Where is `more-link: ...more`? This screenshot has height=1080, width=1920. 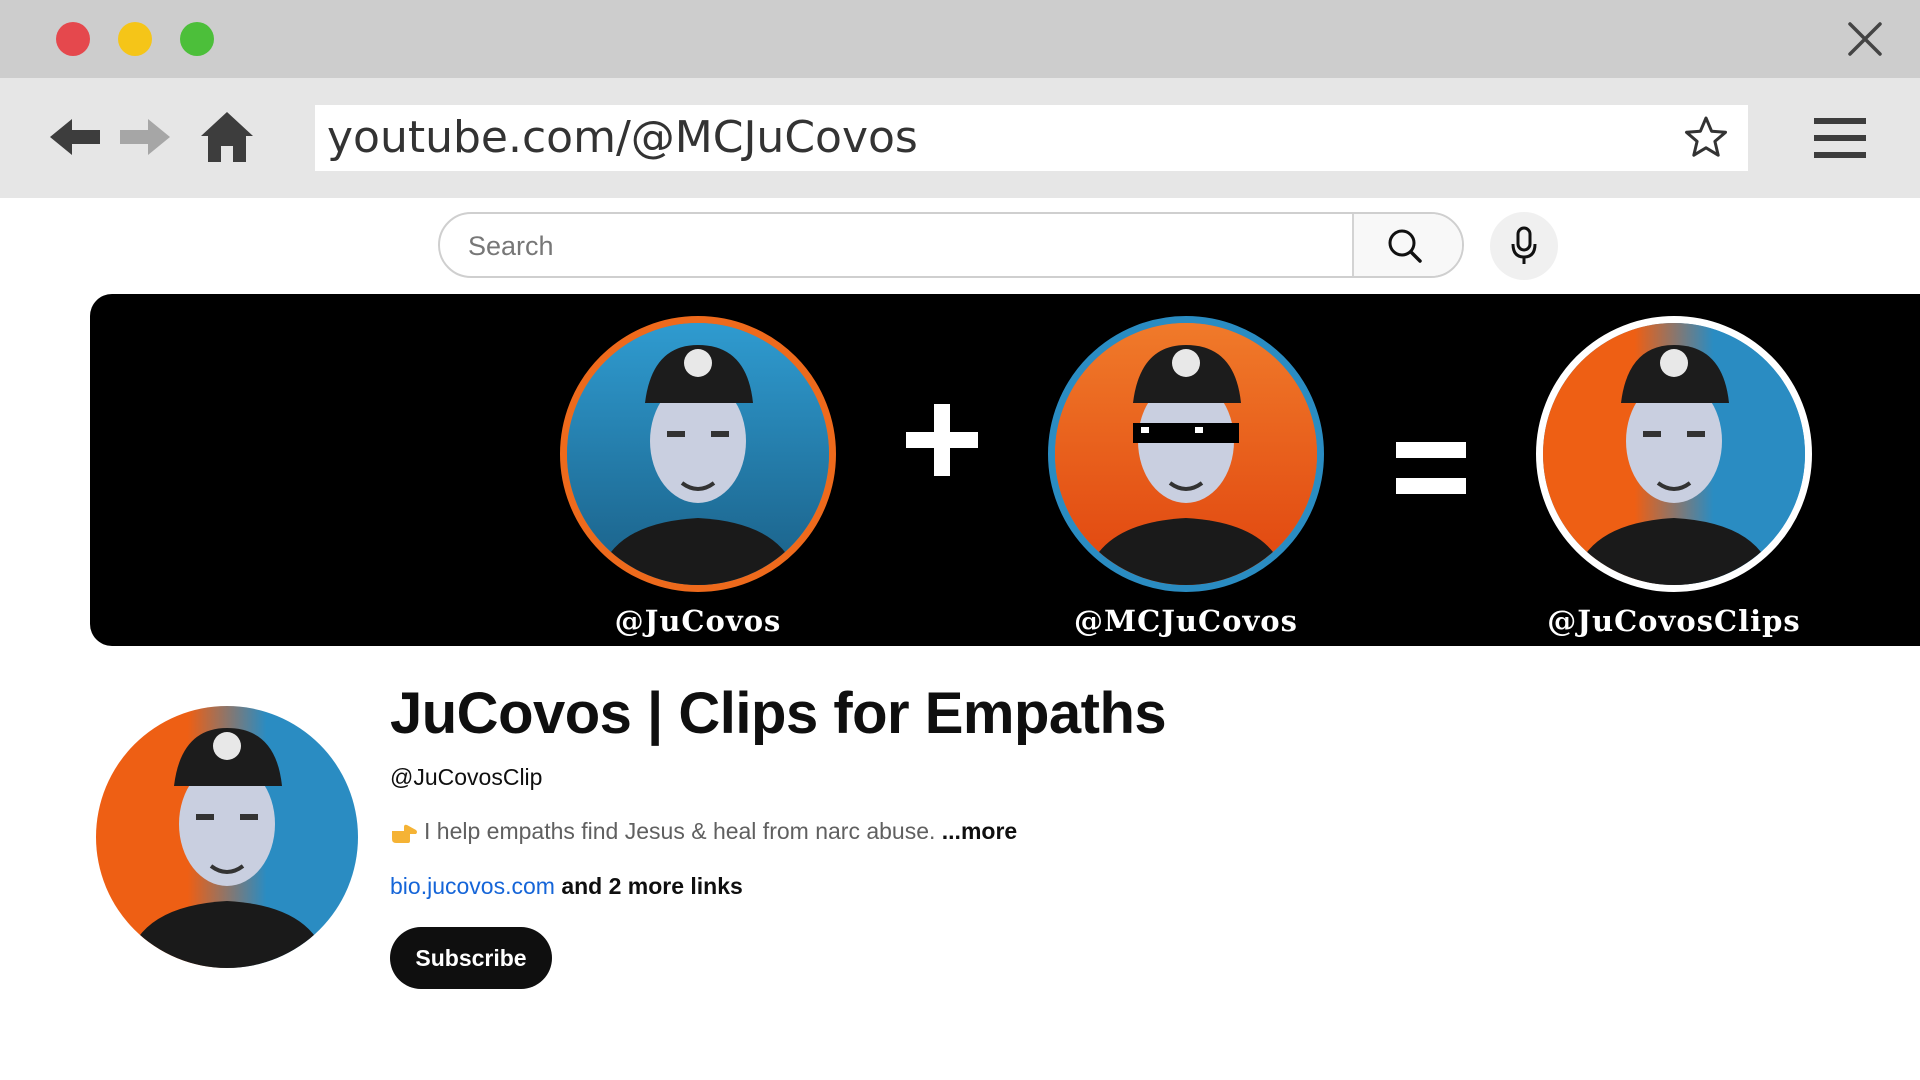
more-link: ...more is located at coordinates (979, 831).